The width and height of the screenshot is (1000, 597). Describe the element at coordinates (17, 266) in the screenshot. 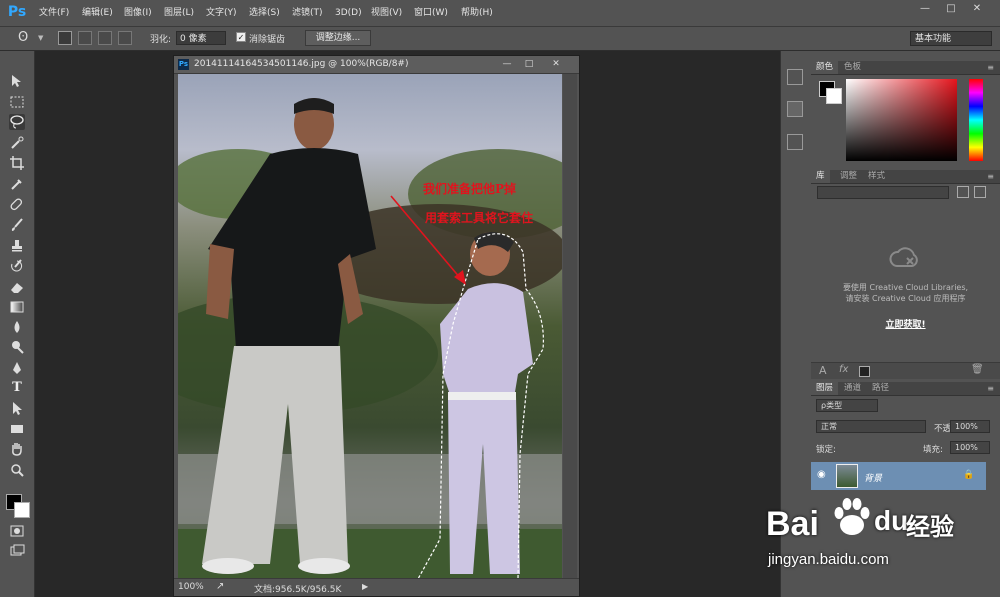

I see `history-brush-tool-icon` at that location.